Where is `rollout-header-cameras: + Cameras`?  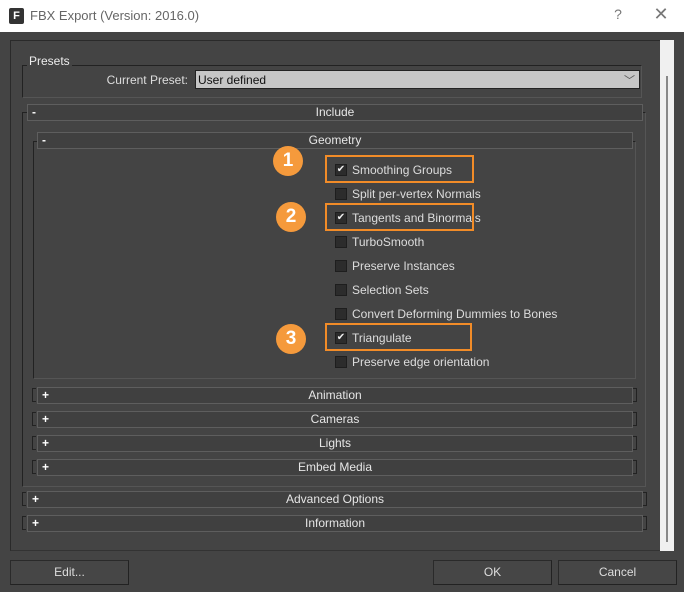 rollout-header-cameras: + Cameras is located at coordinates (335, 419).